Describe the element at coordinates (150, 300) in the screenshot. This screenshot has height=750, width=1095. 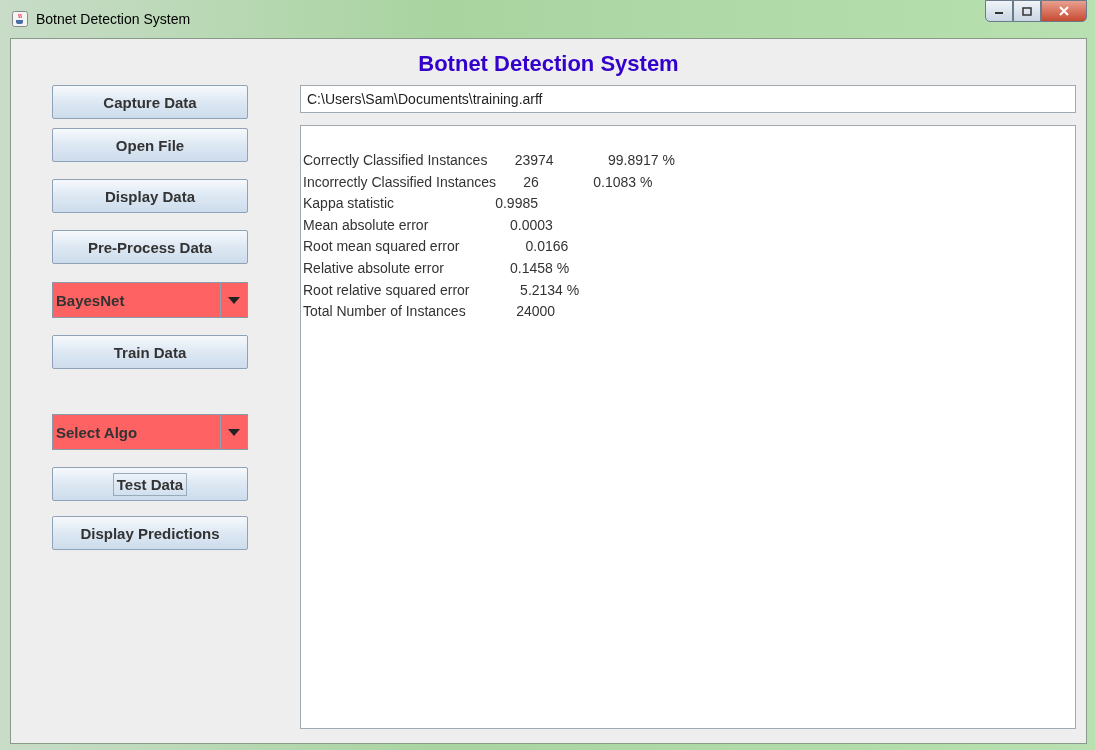
I see `algorithm-dropdown: BayesNet` at that location.